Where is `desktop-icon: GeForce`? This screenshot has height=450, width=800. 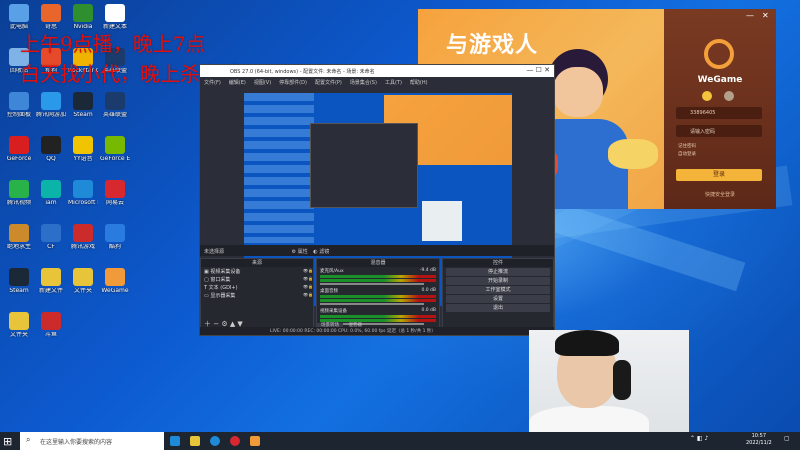
desktop-icon: GeForce is located at coordinates (19, 149).